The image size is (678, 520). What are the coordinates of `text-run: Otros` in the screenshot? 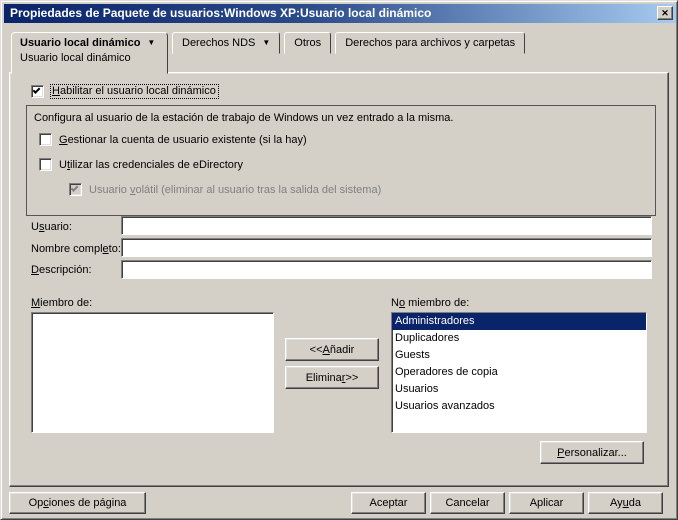 It's located at (308, 43).